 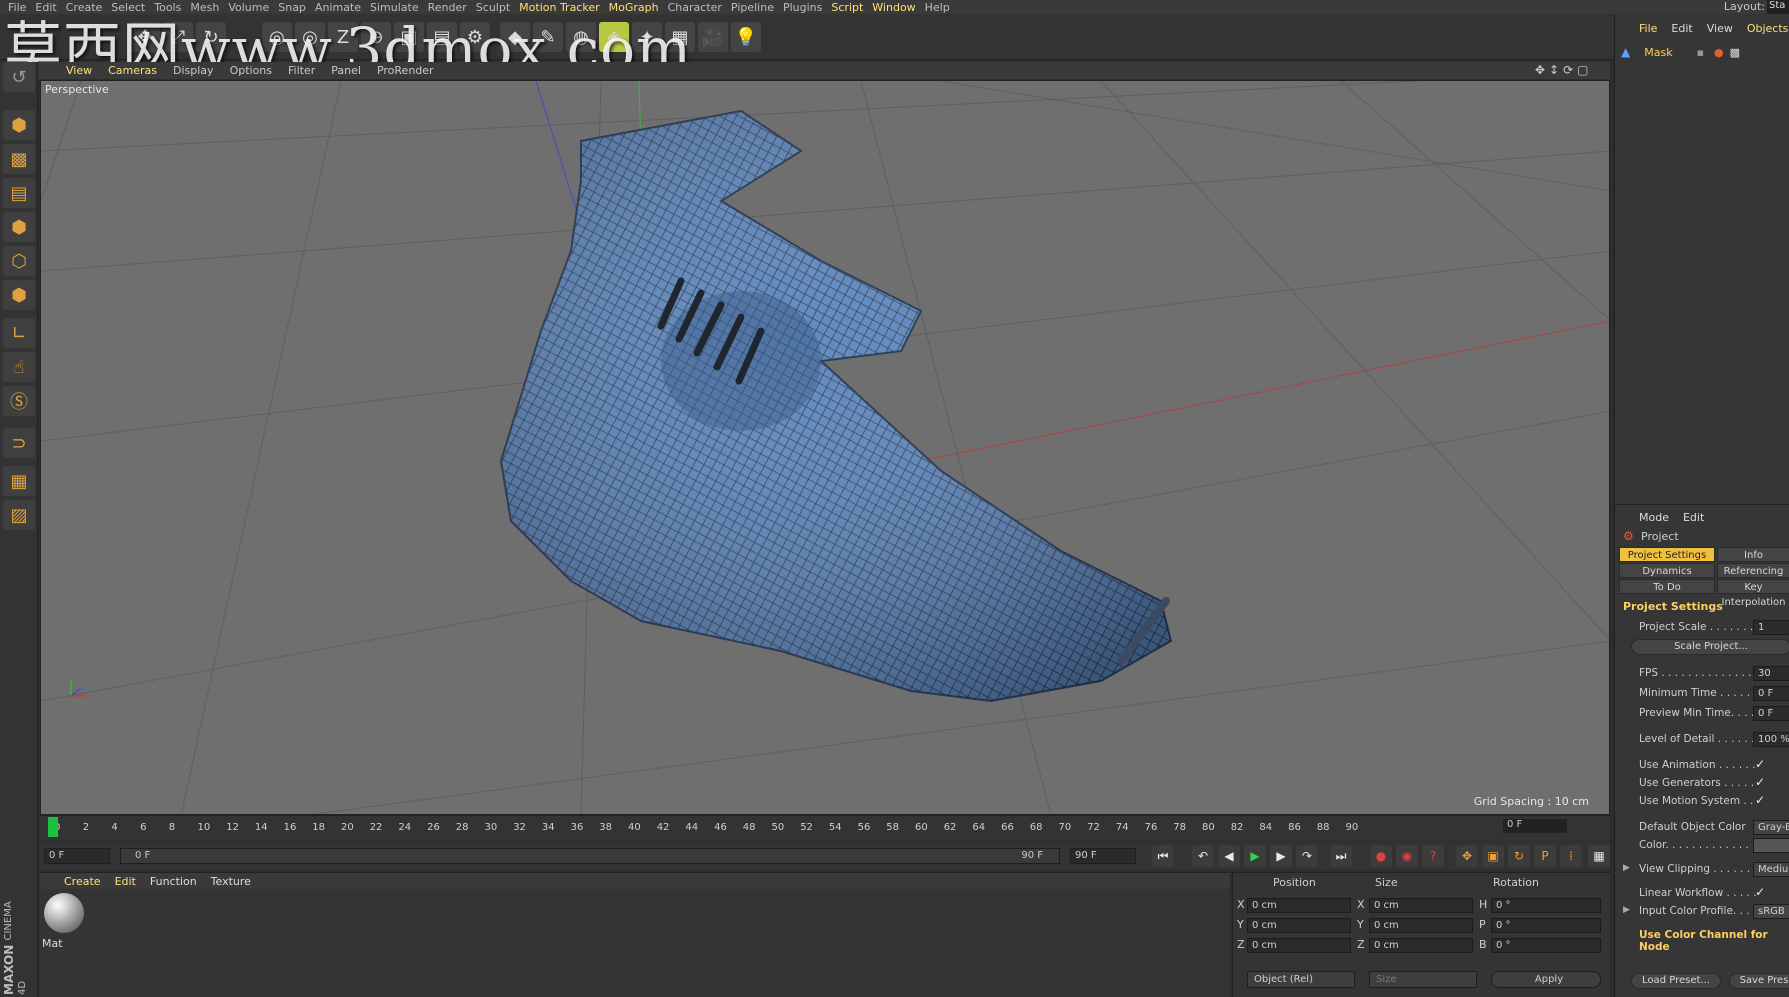 I want to click on texture-tag-icon: ▩, so click(x=1735, y=52).